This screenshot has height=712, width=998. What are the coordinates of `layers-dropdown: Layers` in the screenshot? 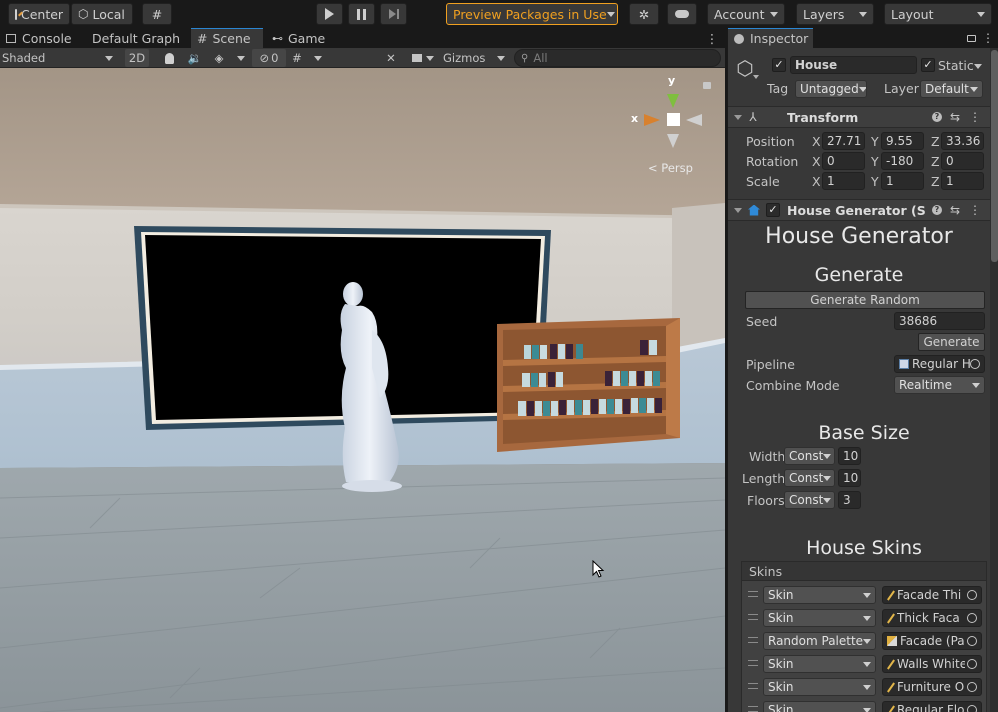 It's located at (835, 14).